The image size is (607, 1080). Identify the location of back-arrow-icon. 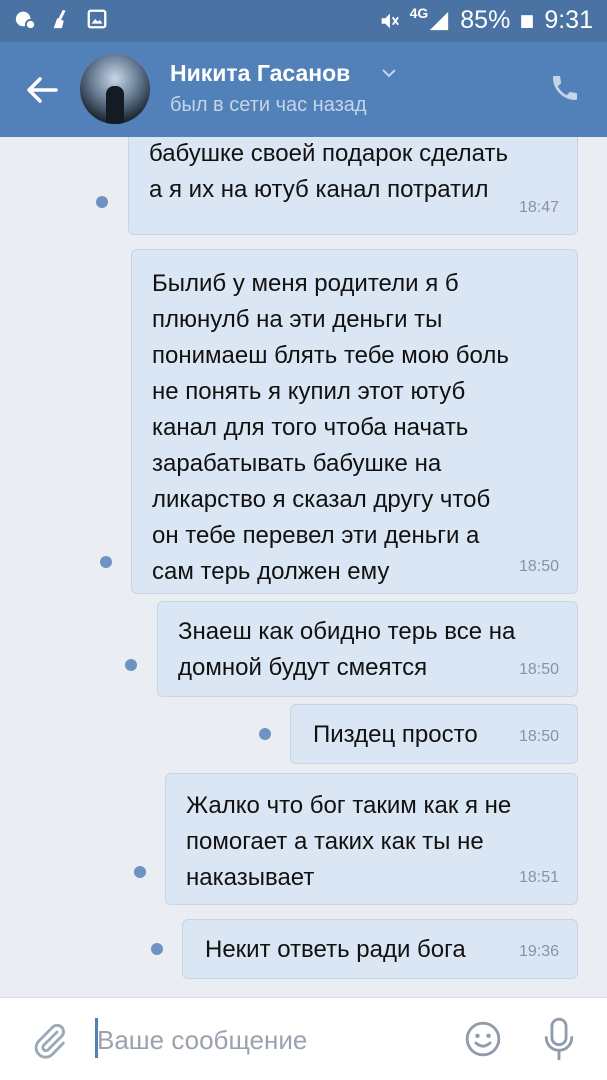
(42, 90).